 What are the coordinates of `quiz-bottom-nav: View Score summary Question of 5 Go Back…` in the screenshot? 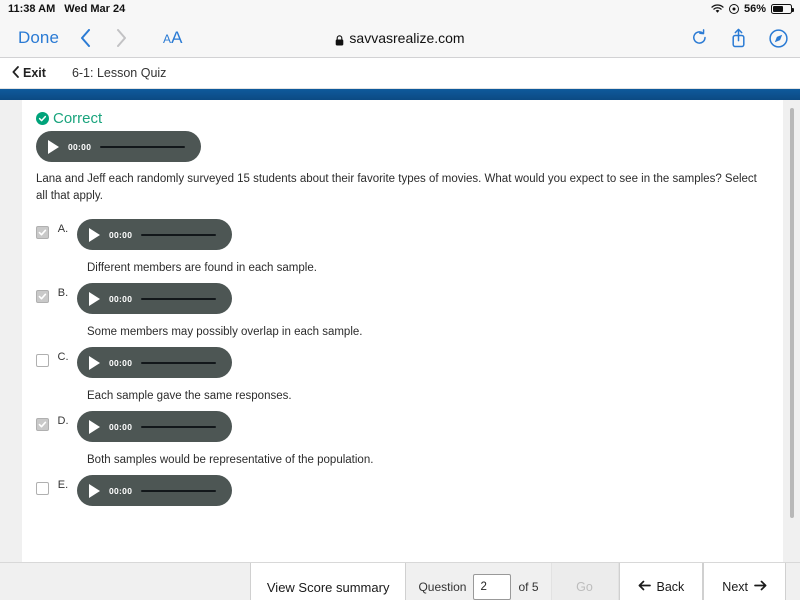 It's located at (400, 581).